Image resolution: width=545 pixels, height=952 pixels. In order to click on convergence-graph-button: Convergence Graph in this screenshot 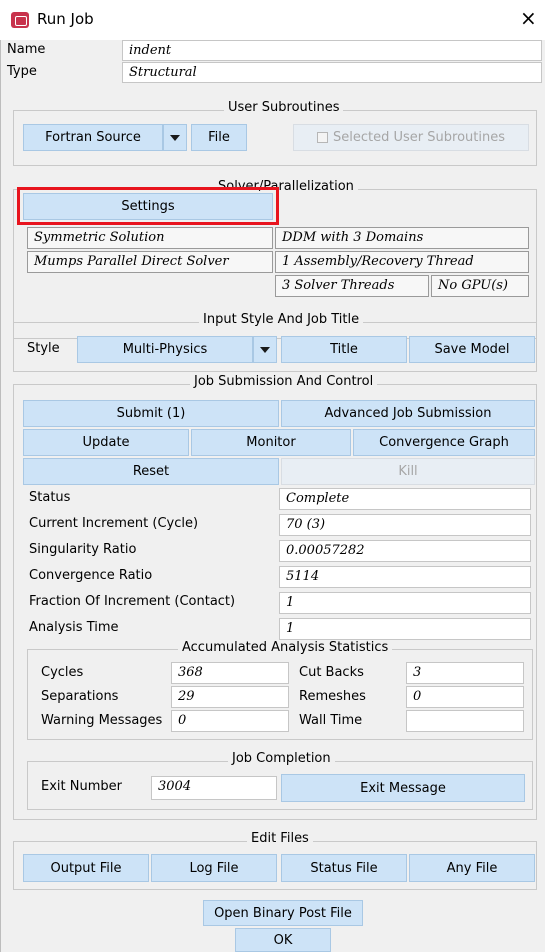, I will do `click(444, 442)`.